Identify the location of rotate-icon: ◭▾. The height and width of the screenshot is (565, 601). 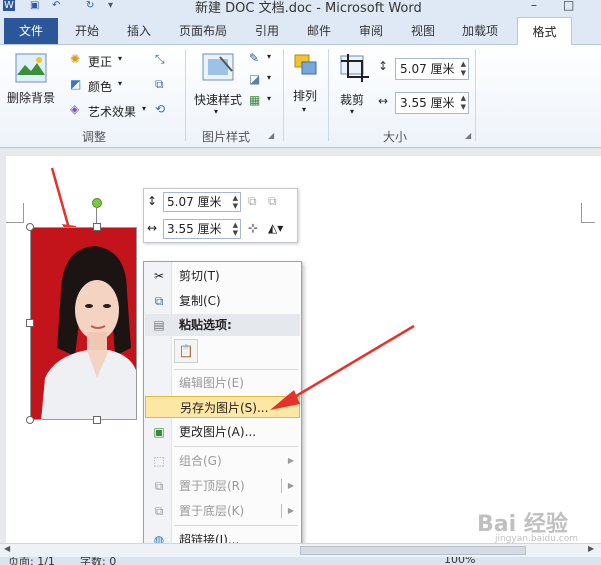
(275, 228).